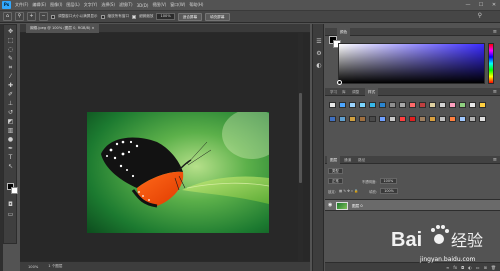 The width and height of the screenshot is (500, 271). Describe the element at coordinates (480, 15) in the screenshot. I see `search-icon: ⚲` at that location.